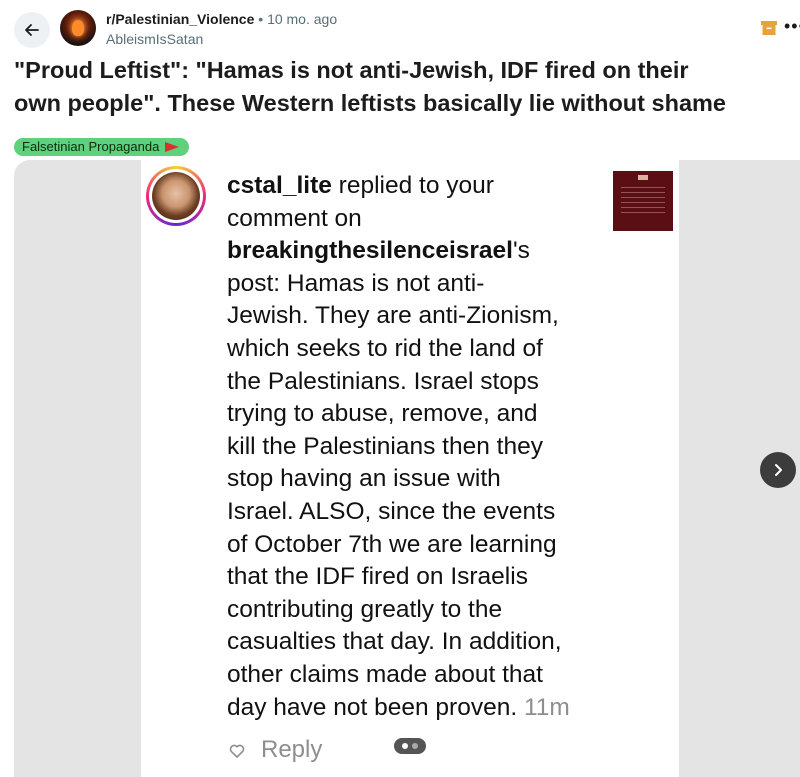 The height and width of the screenshot is (777, 800). I want to click on subreddit-link: r/Palestinian_Violence, so click(180, 19).